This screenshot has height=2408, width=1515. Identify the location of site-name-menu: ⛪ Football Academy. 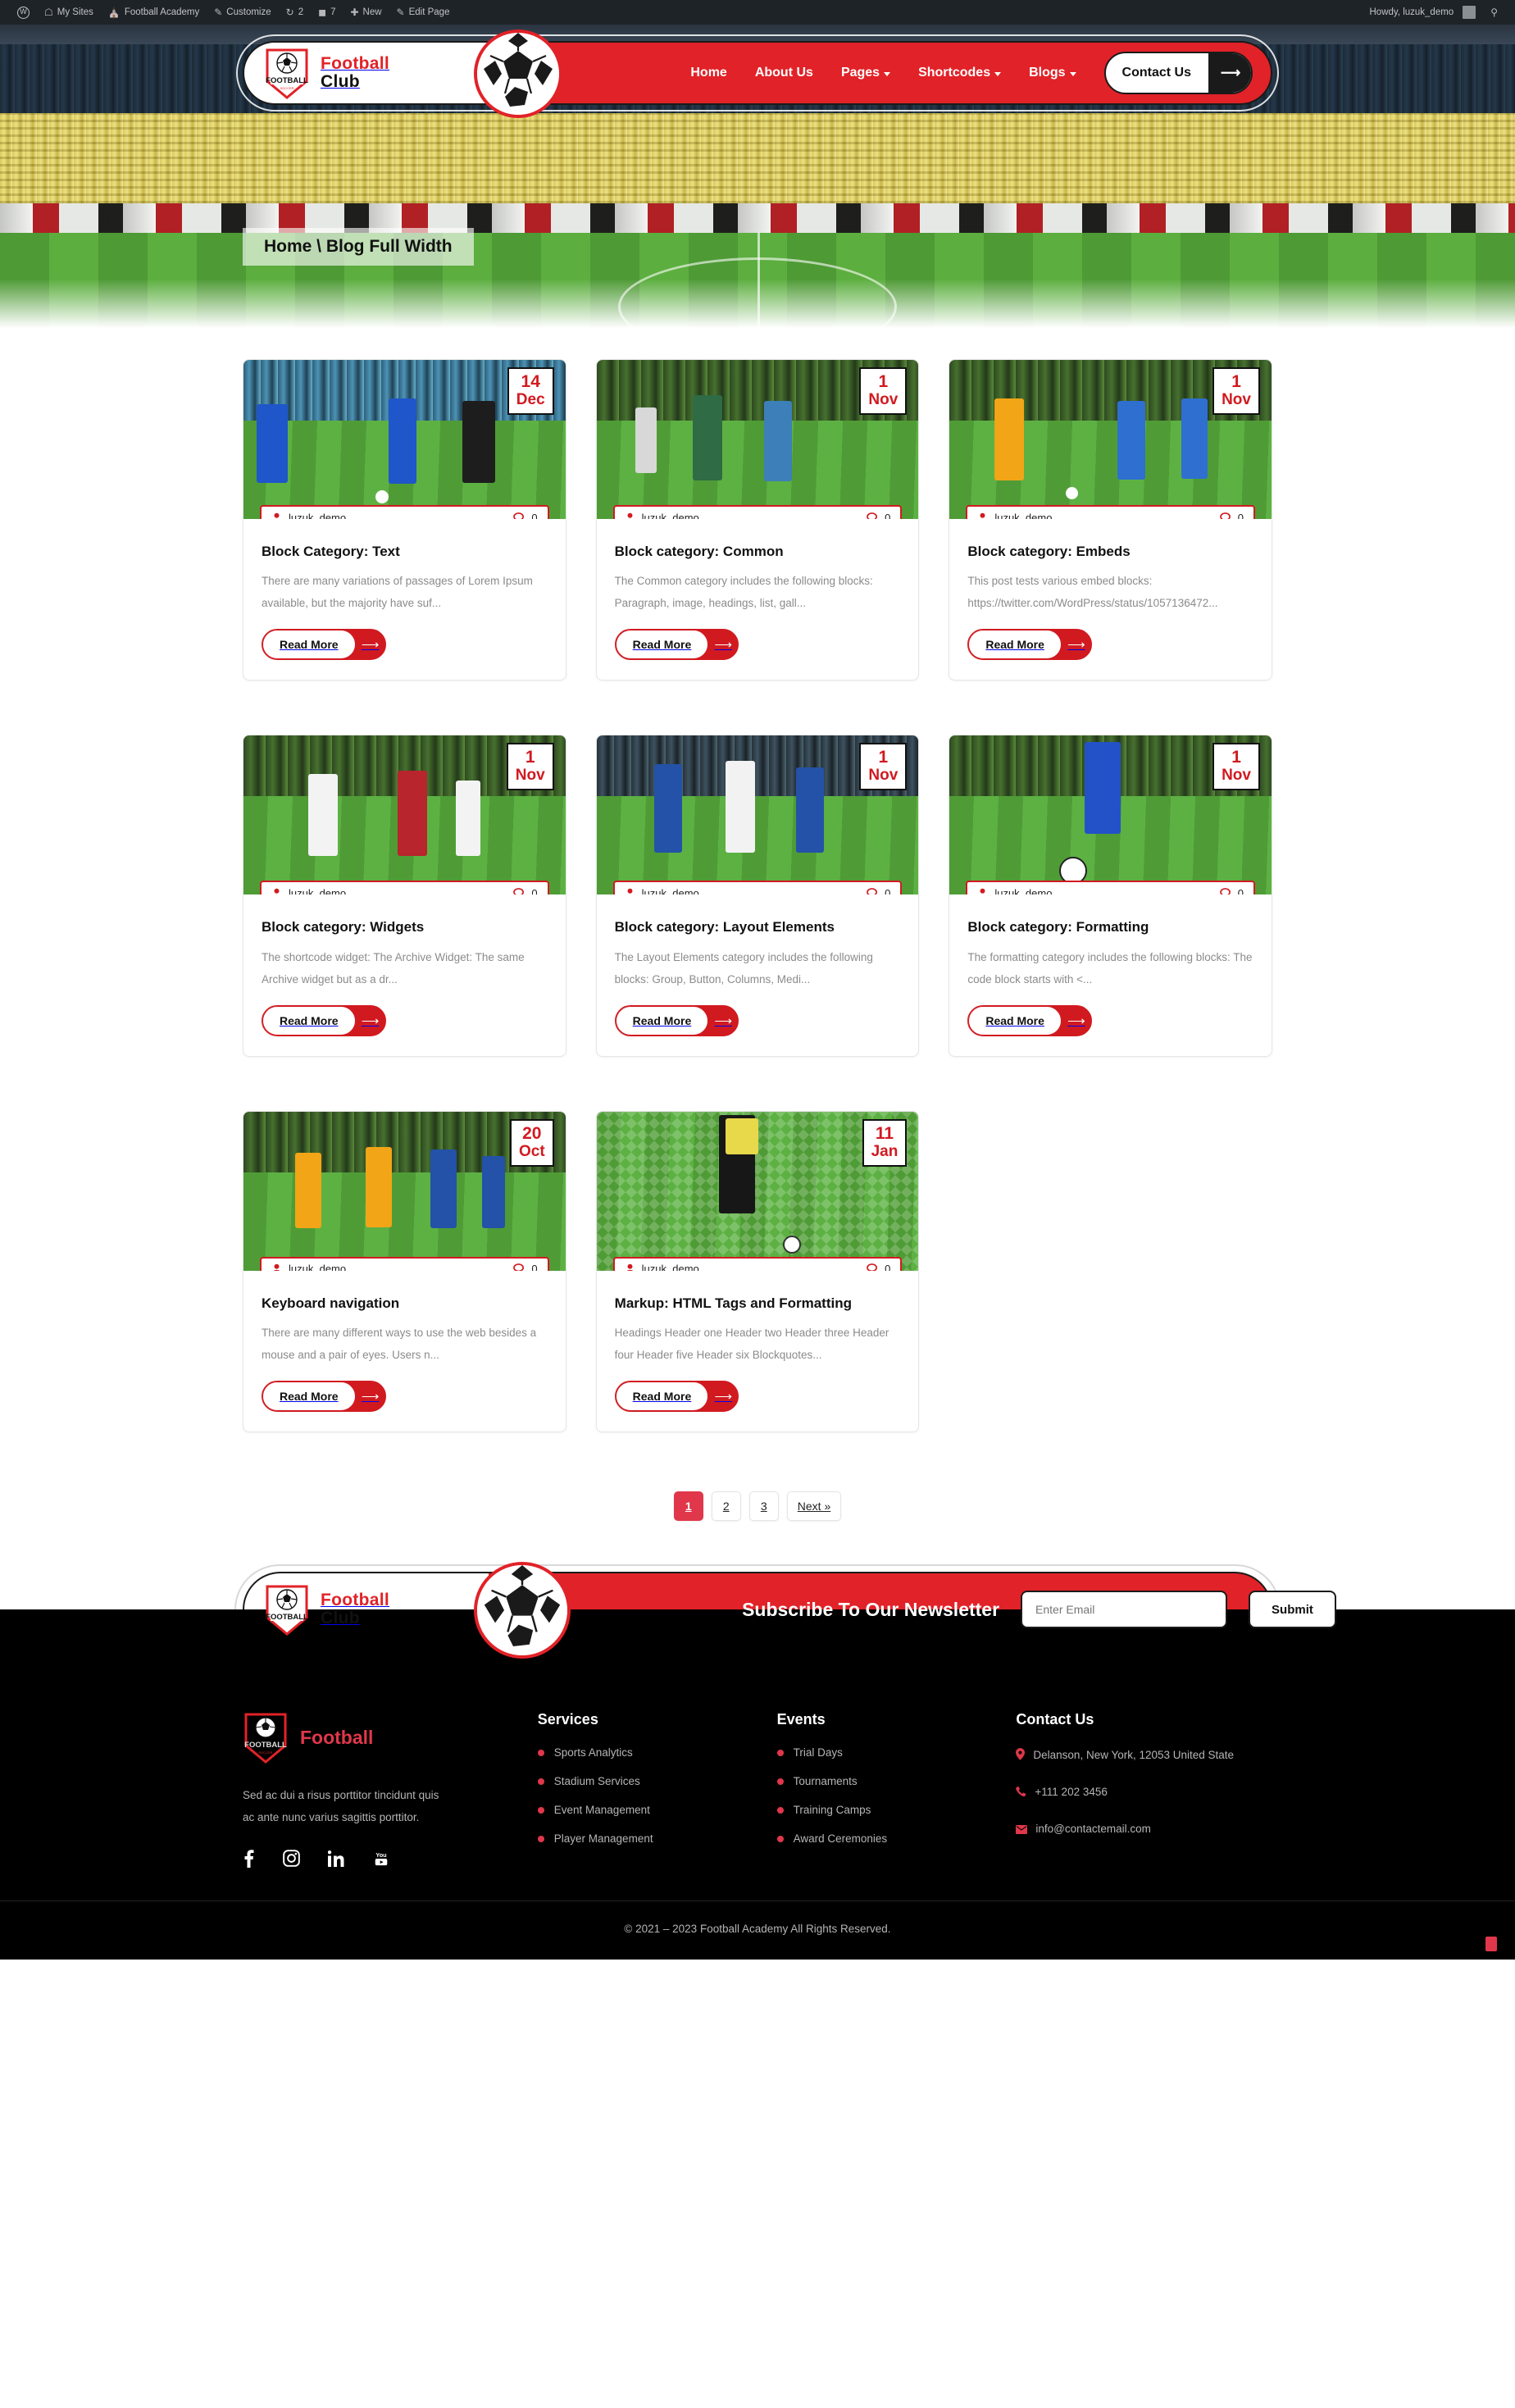
(154, 12).